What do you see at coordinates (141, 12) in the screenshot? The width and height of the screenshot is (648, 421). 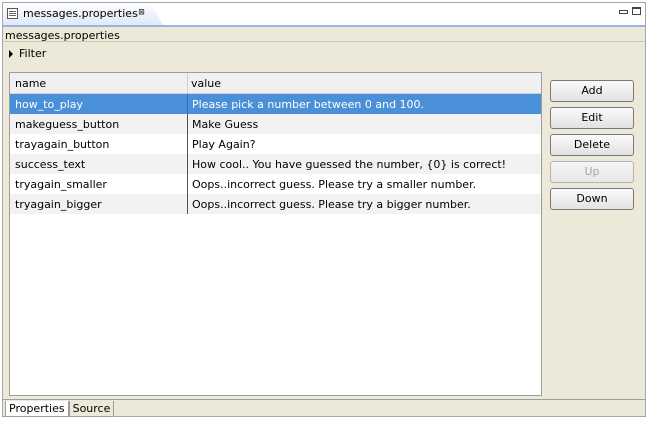 I see `close-icon: ⊠` at bounding box center [141, 12].